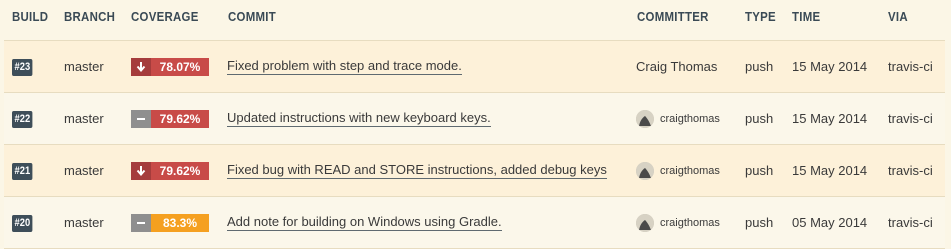 The width and height of the screenshot is (951, 249). I want to click on coverage-value: 78.07%, so click(180, 66).